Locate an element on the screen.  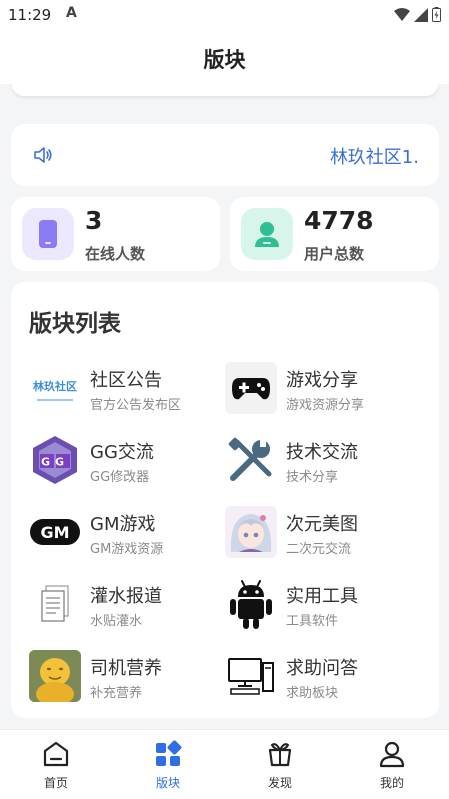
tab-label: 首页 is located at coordinates (55, 783).